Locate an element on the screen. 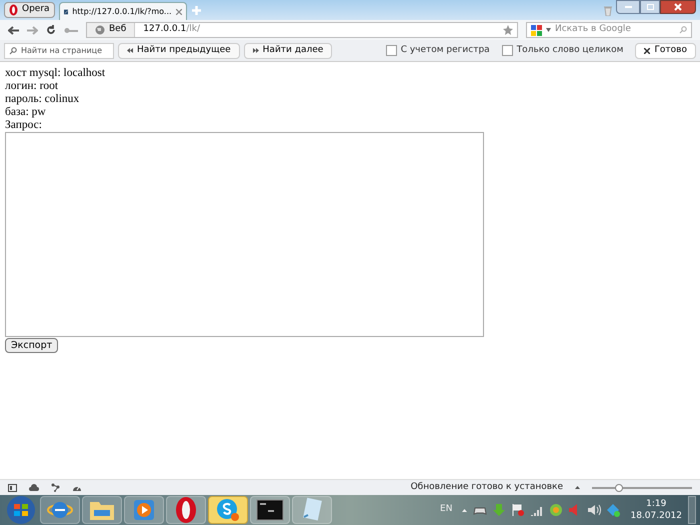 This screenshot has height=525, width=700. done-button: Готово is located at coordinates (665, 50).